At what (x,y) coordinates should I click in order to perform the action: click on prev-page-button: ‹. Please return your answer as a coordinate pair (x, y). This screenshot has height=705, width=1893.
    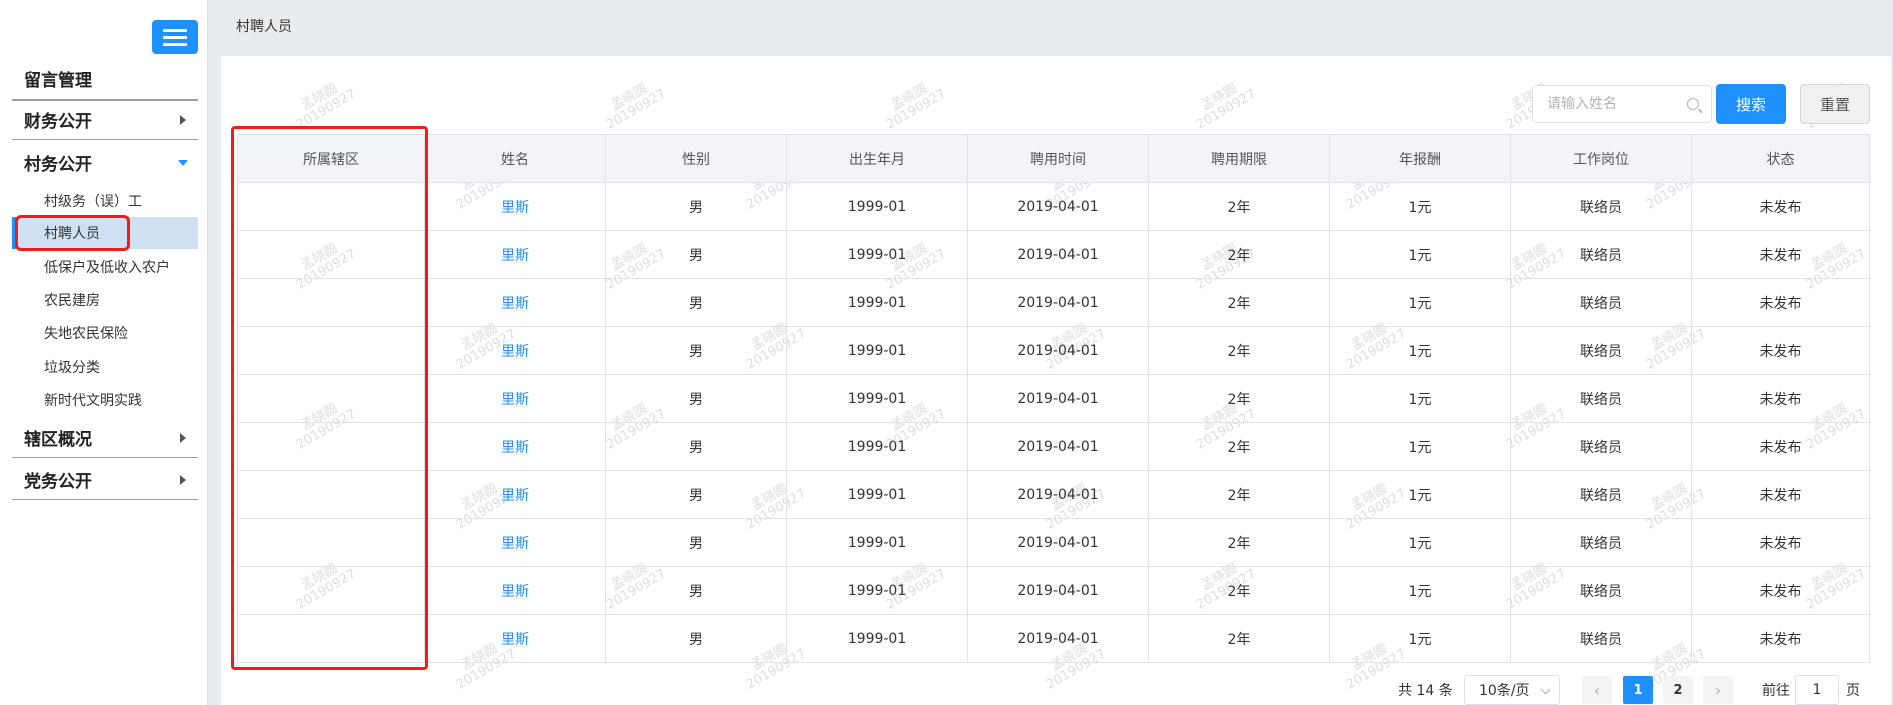
    Looking at the image, I should click on (1597, 690).